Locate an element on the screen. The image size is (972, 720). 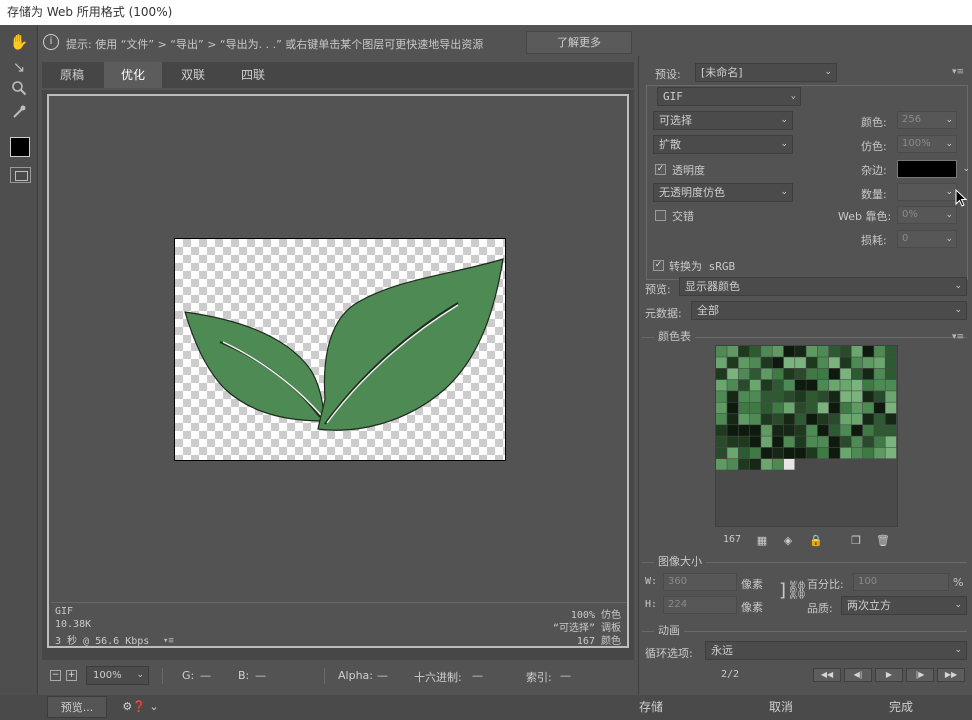
eyedropper-icon is located at coordinates (19, 114).